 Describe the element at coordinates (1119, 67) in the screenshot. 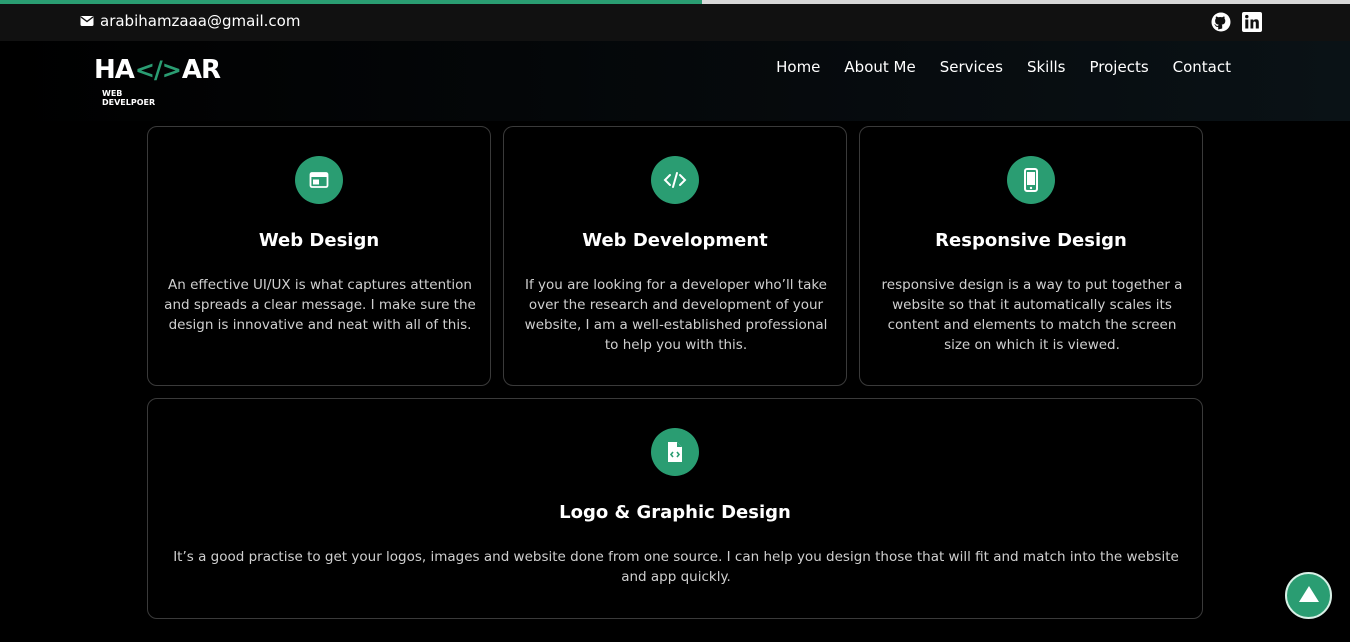

I see `nav-projects: Projects` at that location.